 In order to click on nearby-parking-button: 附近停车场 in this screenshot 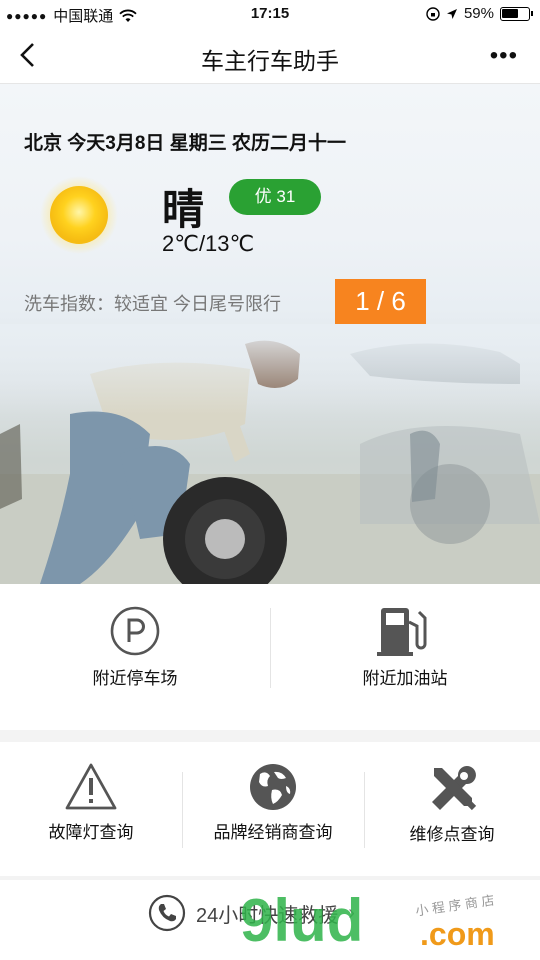, I will do `click(135, 646)`.